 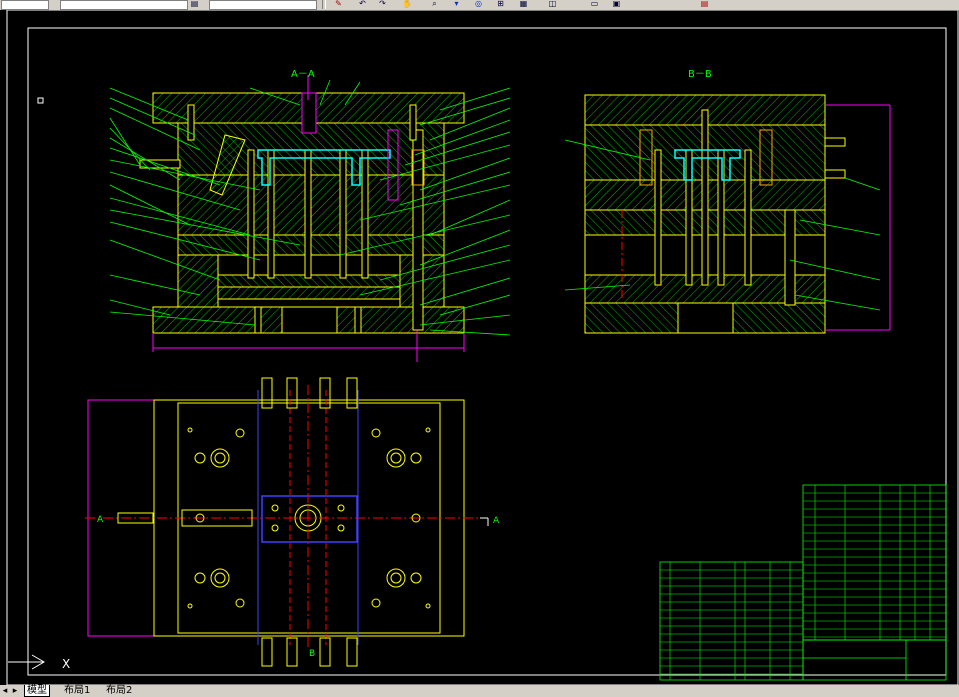 I want to click on title-block, so click(x=803, y=582).